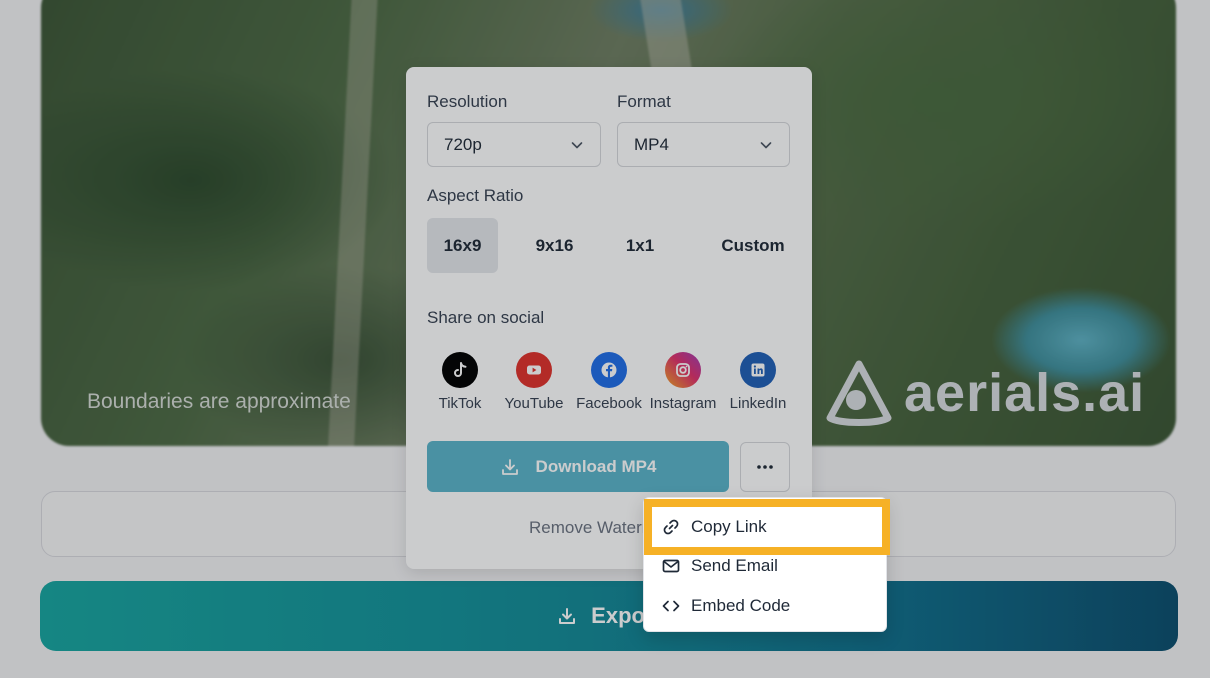 Image resolution: width=1210 pixels, height=678 pixels. What do you see at coordinates (734, 565) in the screenshot?
I see `menu-item-label: Send Email` at bounding box center [734, 565].